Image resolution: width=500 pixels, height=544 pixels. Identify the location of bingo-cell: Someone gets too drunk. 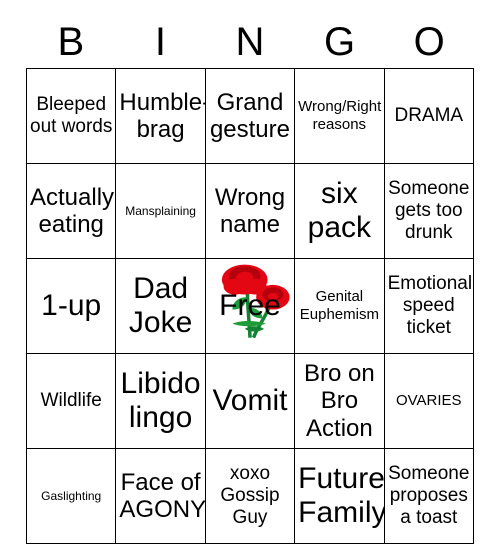
(429, 211).